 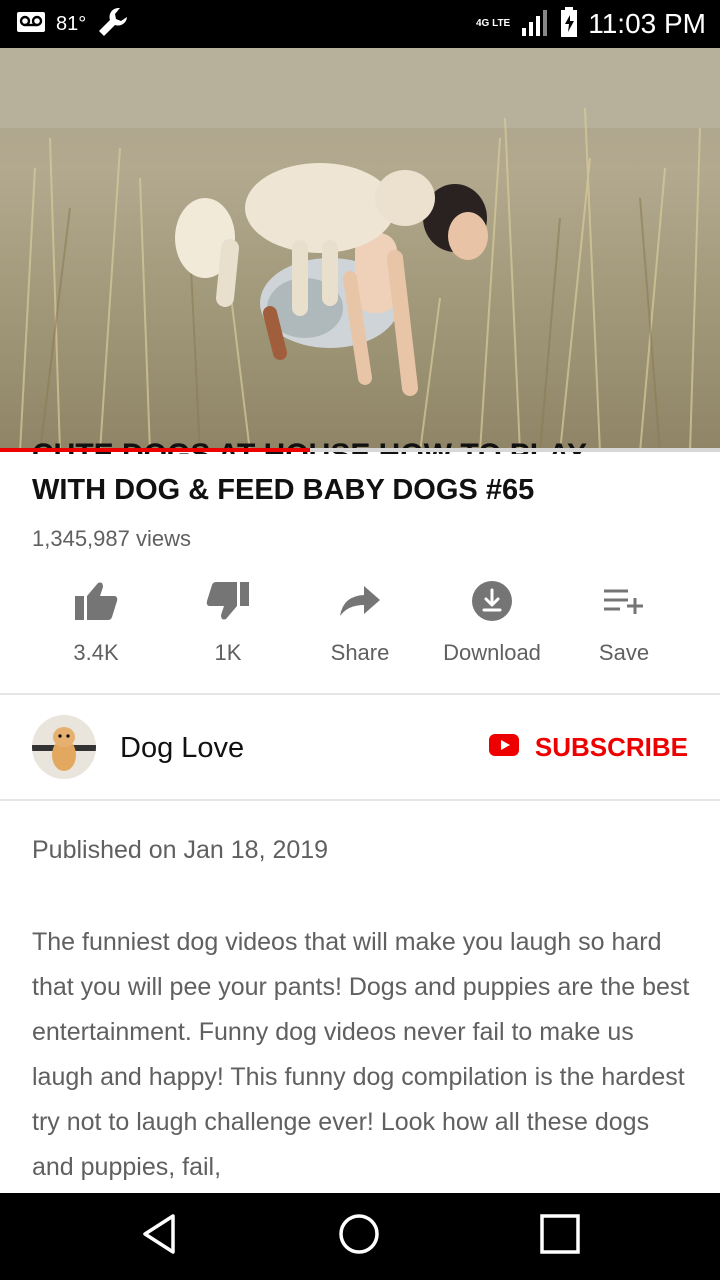 I want to click on channel-name: Dog Love, so click(x=182, y=748).